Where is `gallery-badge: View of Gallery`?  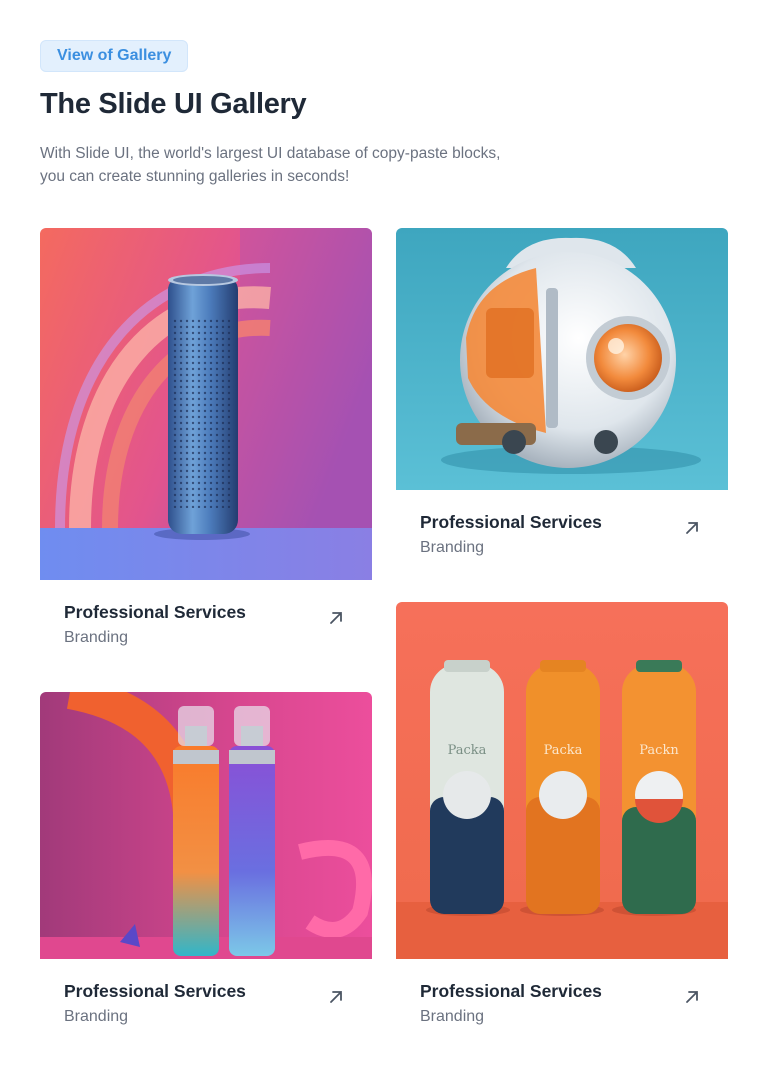
gallery-badge: View of Gallery is located at coordinates (114, 56).